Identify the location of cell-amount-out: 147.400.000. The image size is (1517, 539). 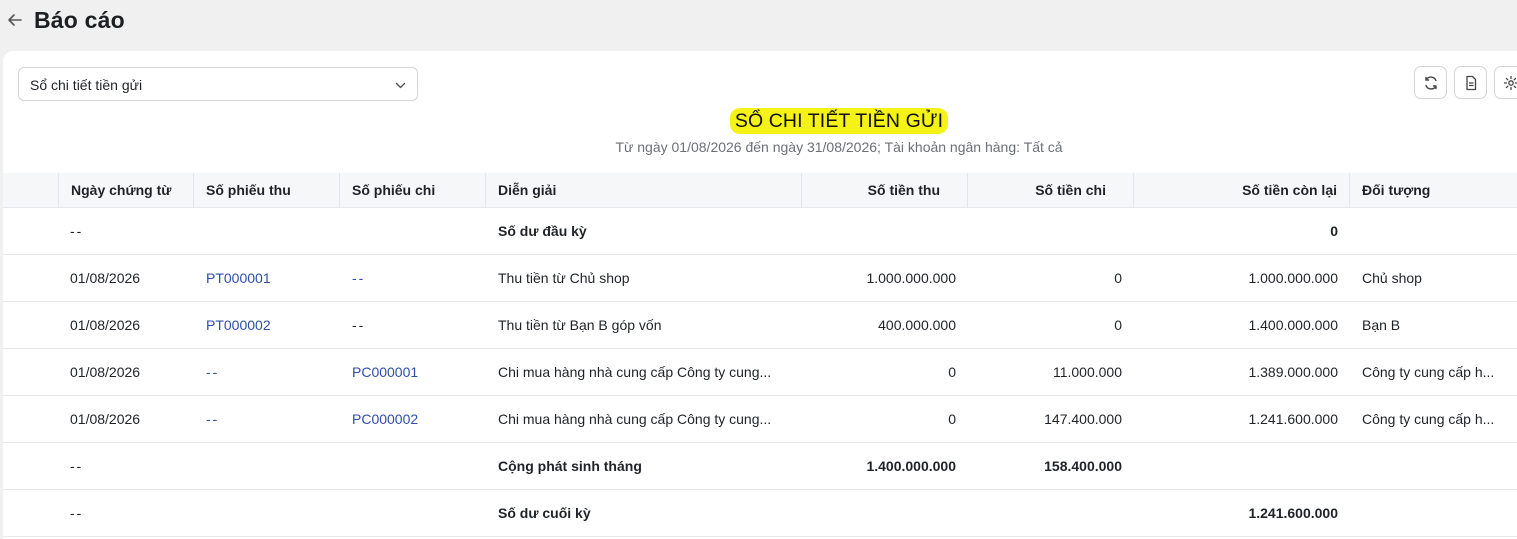
(1083, 419).